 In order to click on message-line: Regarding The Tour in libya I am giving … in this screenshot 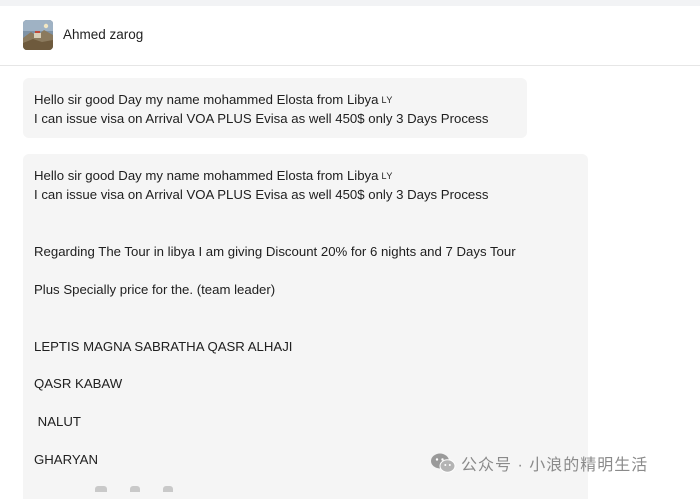, I will do `click(275, 251)`.